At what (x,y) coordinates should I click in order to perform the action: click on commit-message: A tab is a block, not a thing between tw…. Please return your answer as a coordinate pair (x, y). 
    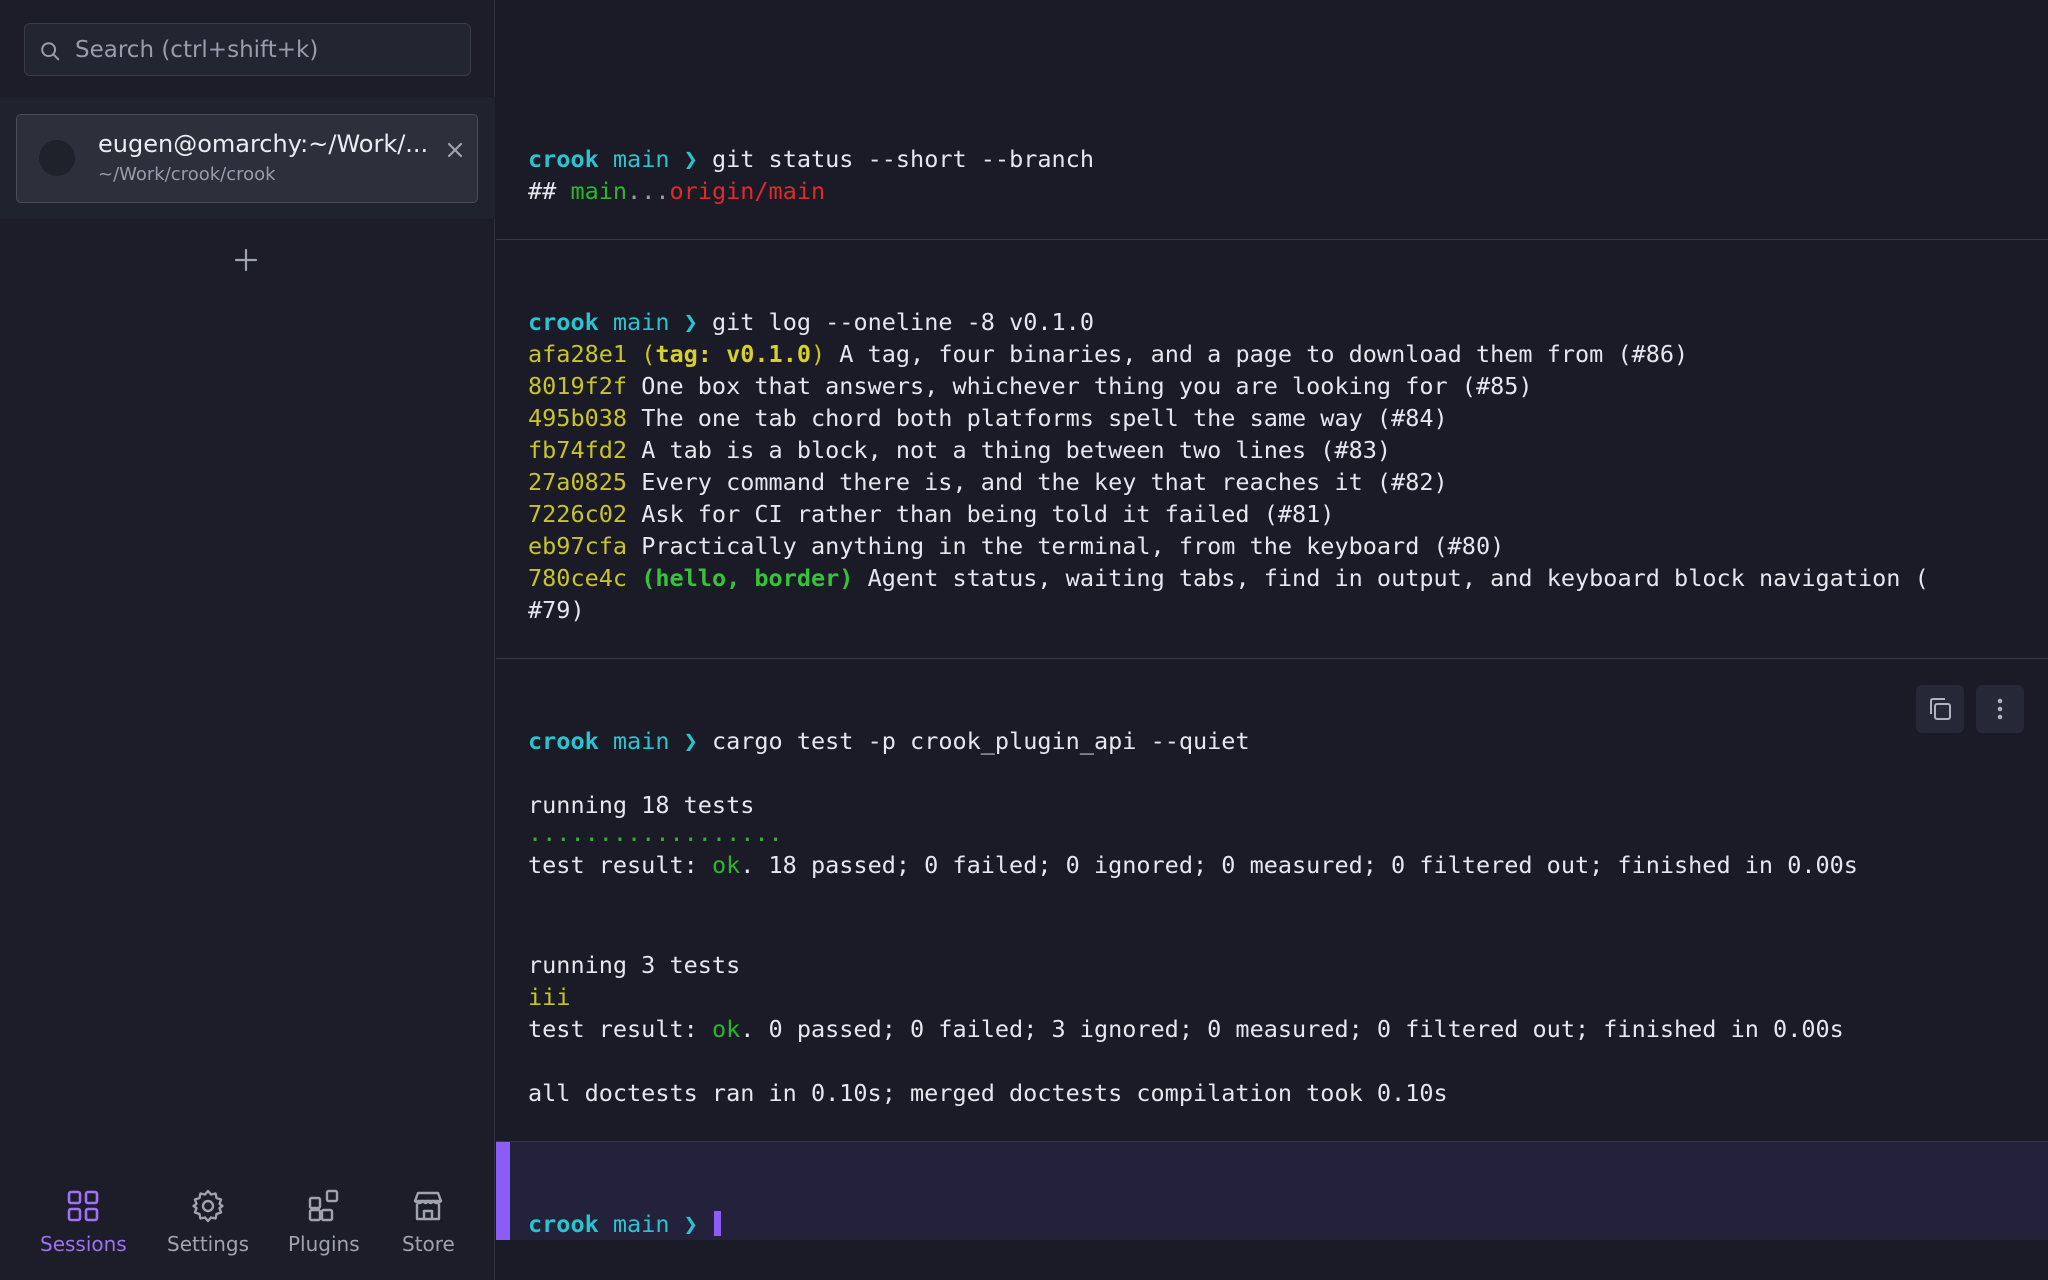
    Looking at the image, I should click on (1009, 450).